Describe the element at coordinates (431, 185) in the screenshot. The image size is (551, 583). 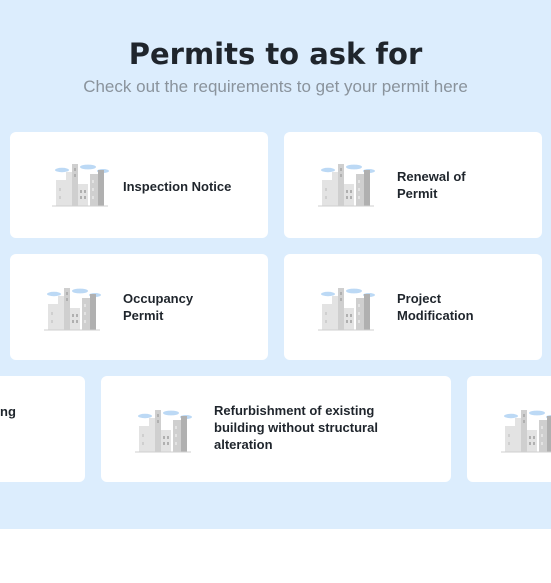
I see `permit-card-label: Renewal of Permit` at that location.